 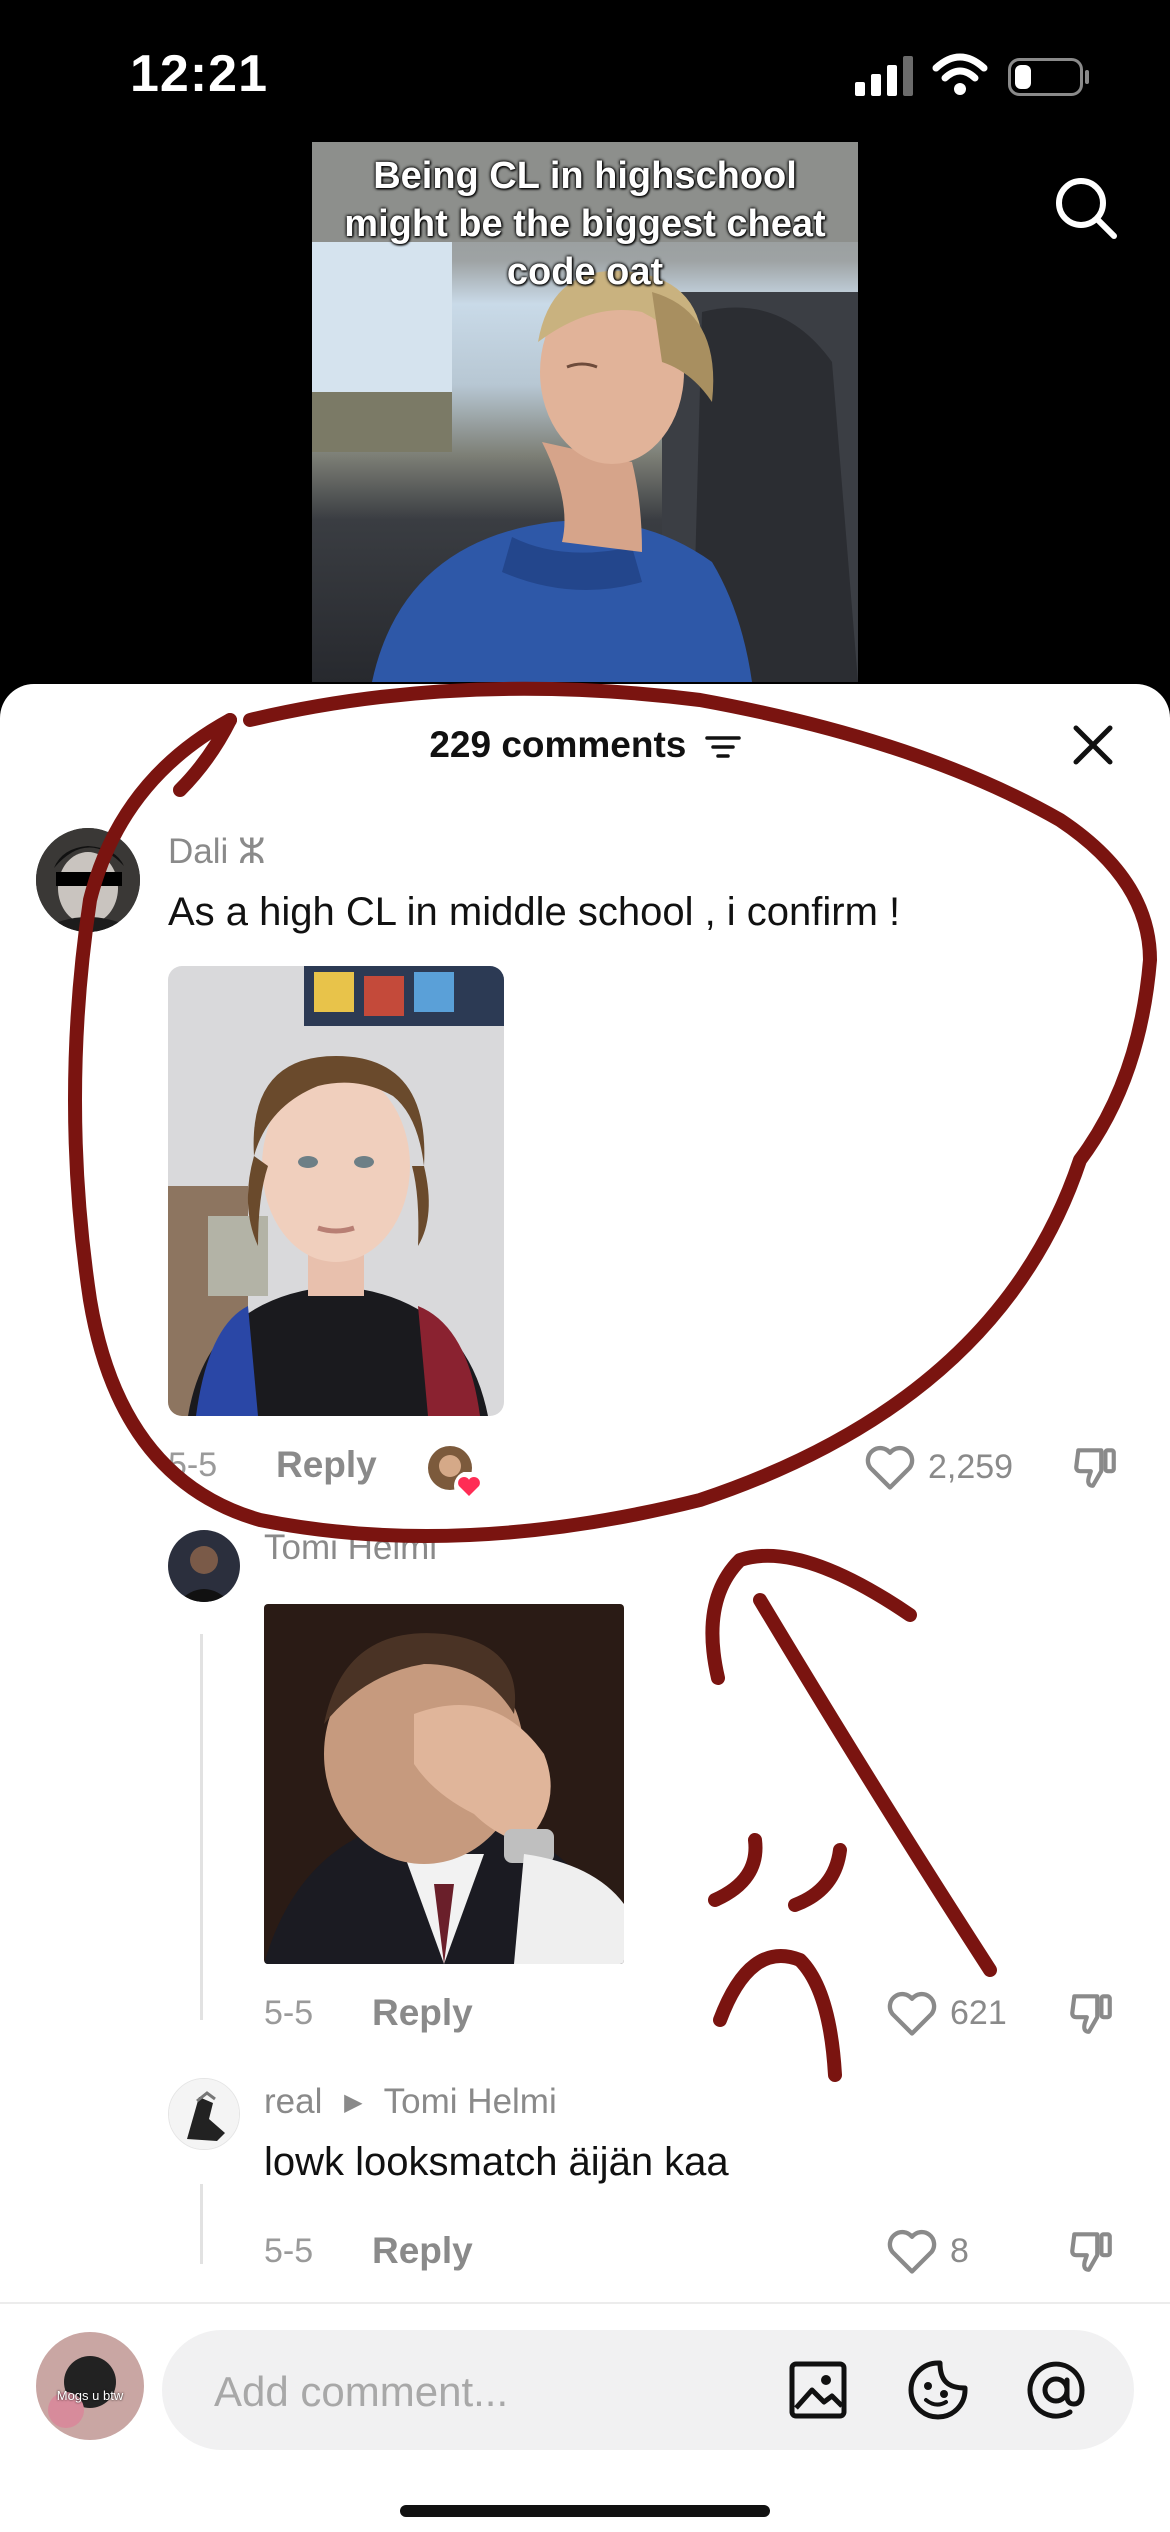 I want to click on home-indicator, so click(x=585, y=2511).